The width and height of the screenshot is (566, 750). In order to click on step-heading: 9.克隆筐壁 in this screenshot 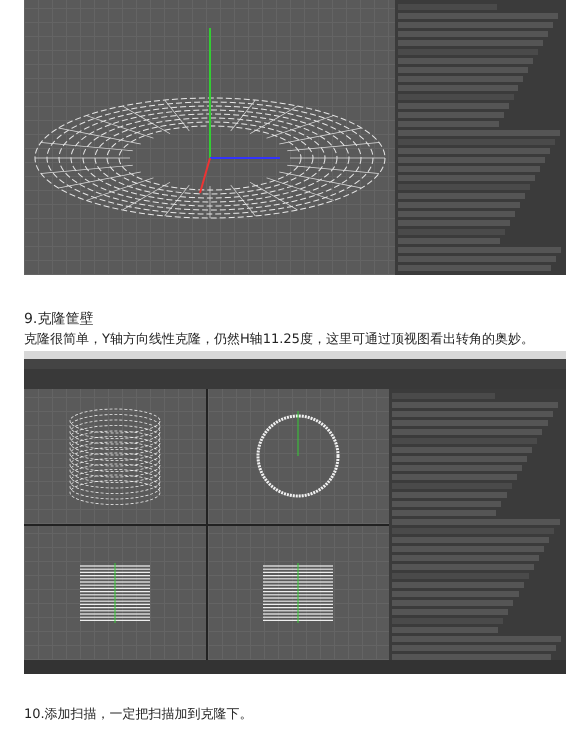, I will do `click(59, 319)`.